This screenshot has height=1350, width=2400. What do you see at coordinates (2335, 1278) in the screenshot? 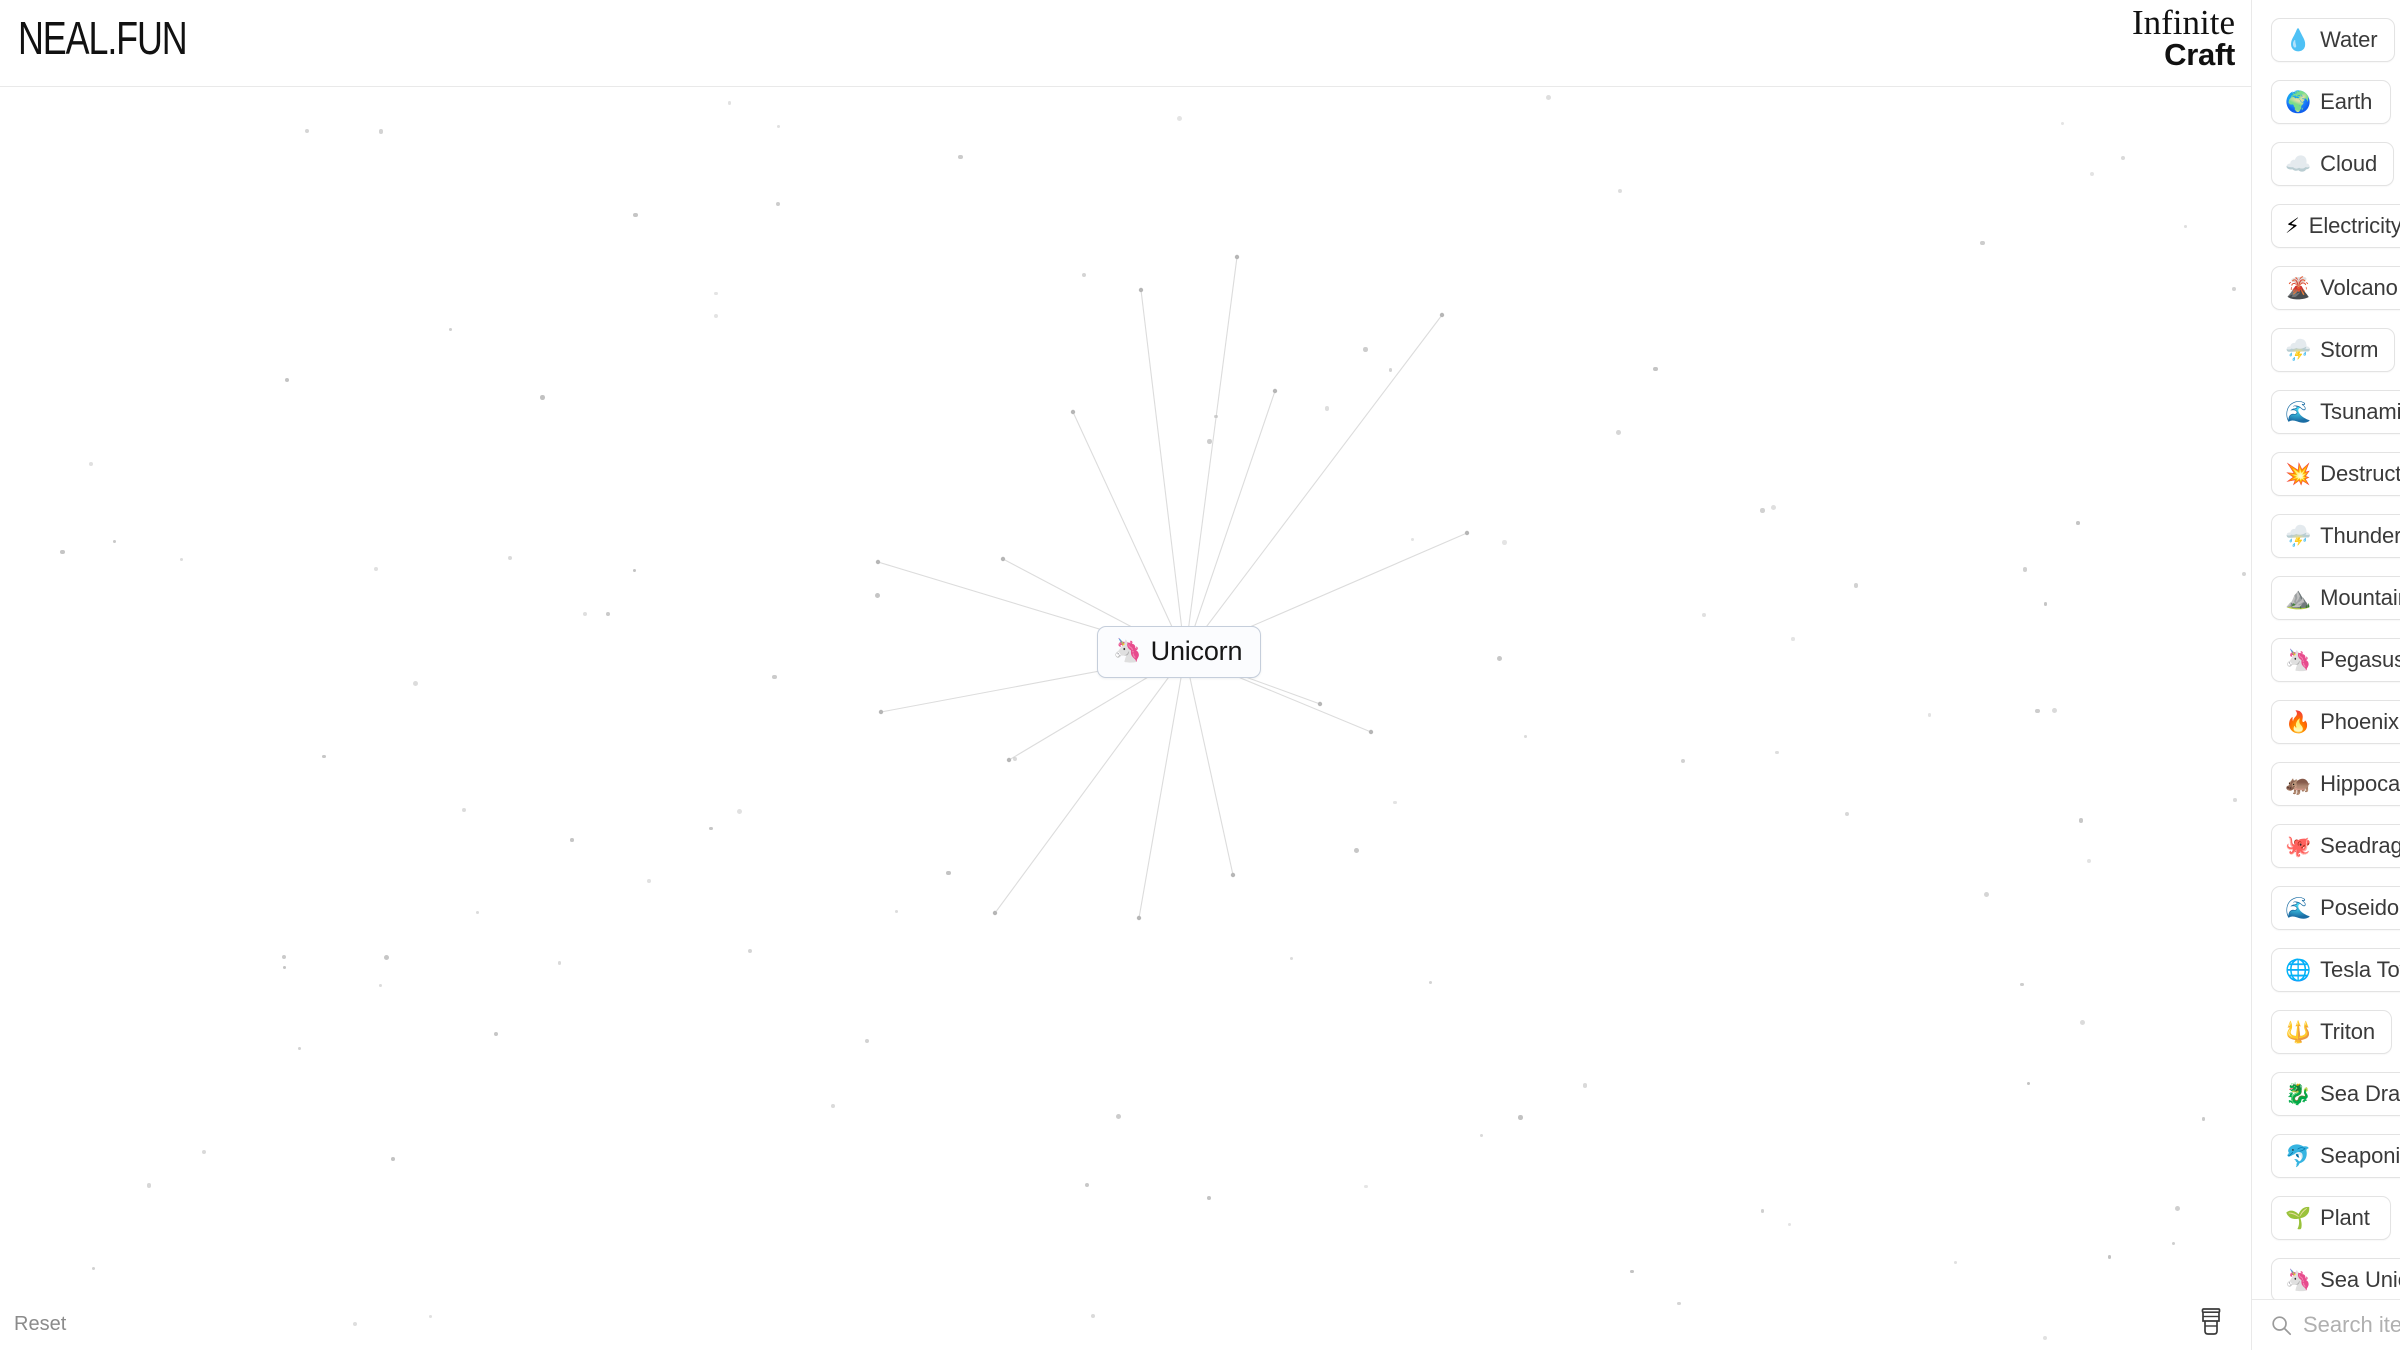
I see `sidebar-item: 🦄 Sea Unicorn` at bounding box center [2335, 1278].